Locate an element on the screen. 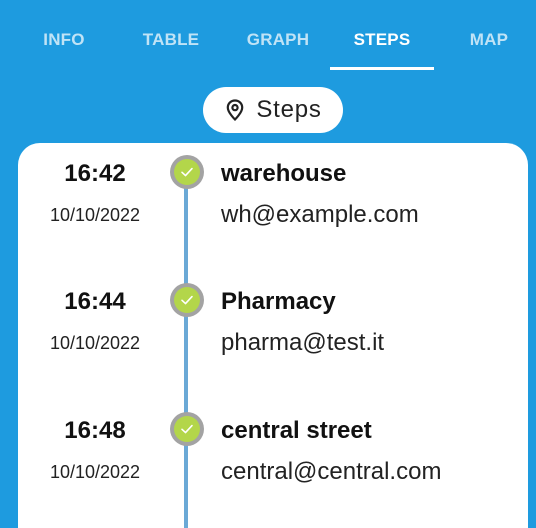 The height and width of the screenshot is (528, 536). steps-chip: Steps is located at coordinates (273, 110).